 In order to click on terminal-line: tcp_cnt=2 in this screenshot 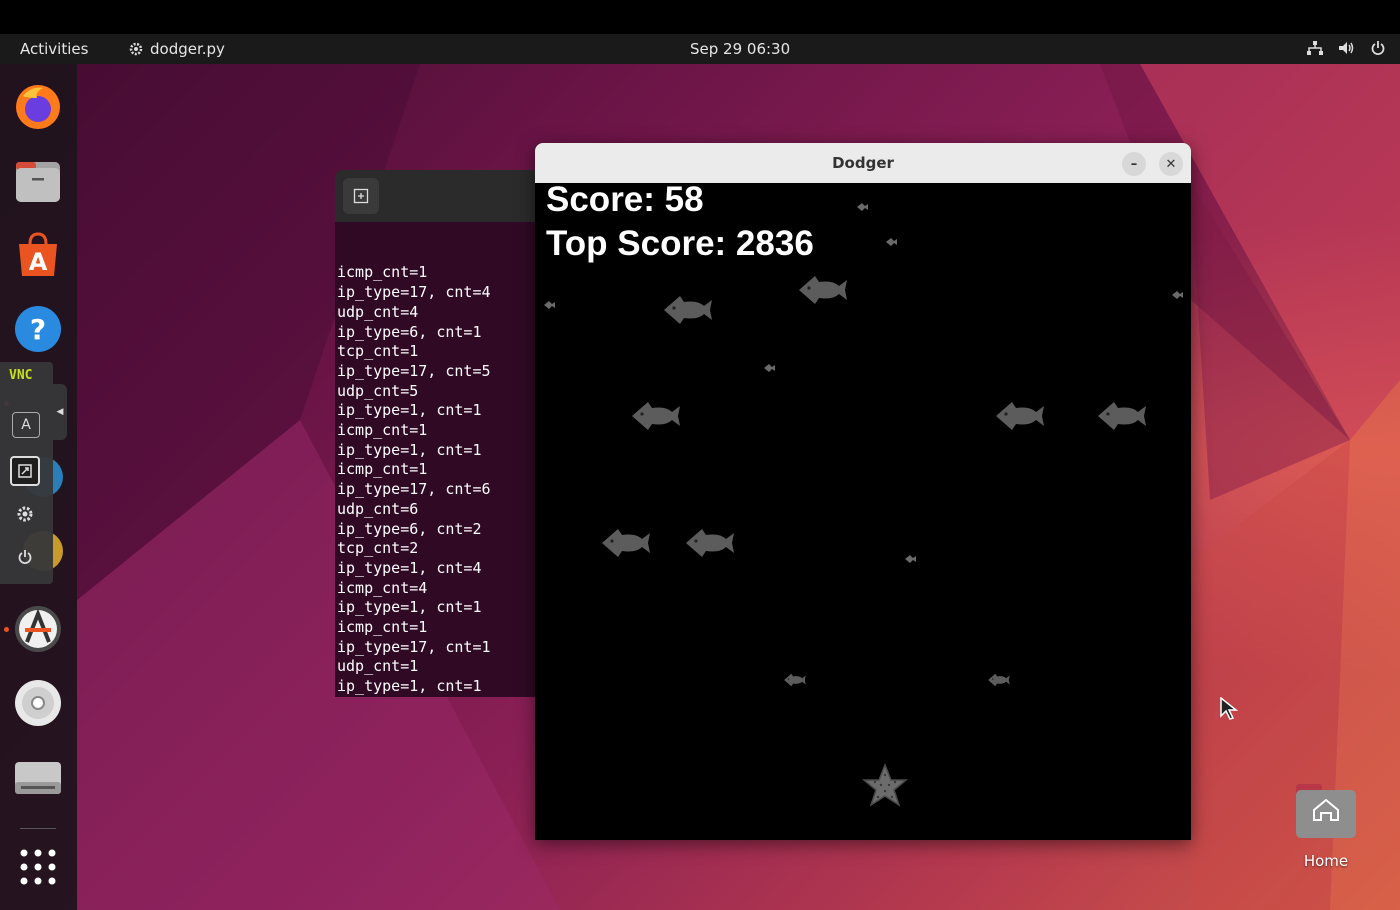, I will do `click(378, 548)`.